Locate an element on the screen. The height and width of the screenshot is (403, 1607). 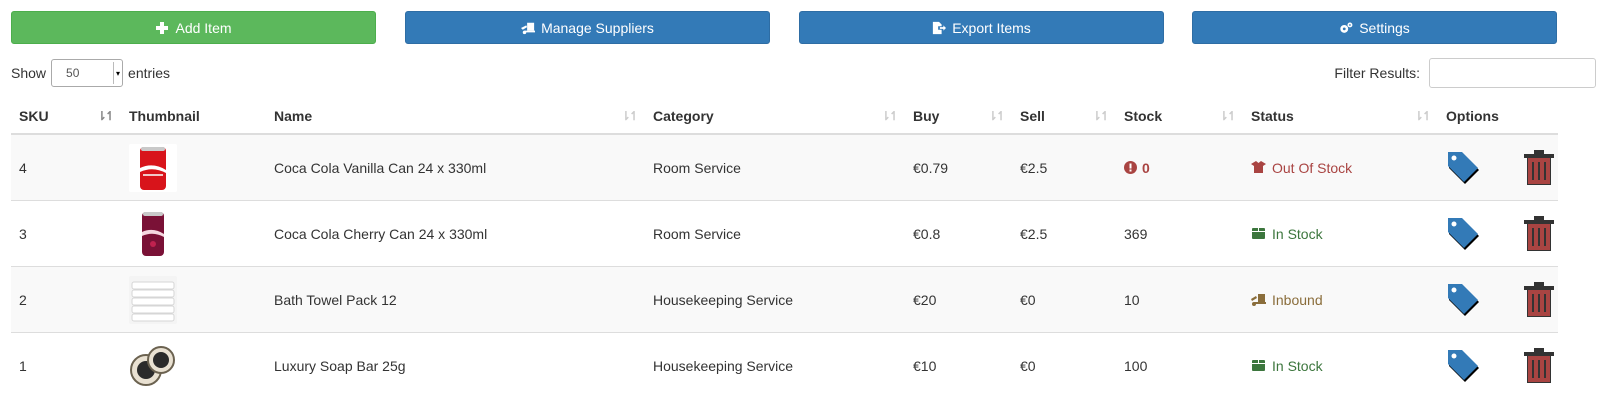
table-controls: Show 50 ▾ entries Filter Results: is located at coordinates (803, 73).